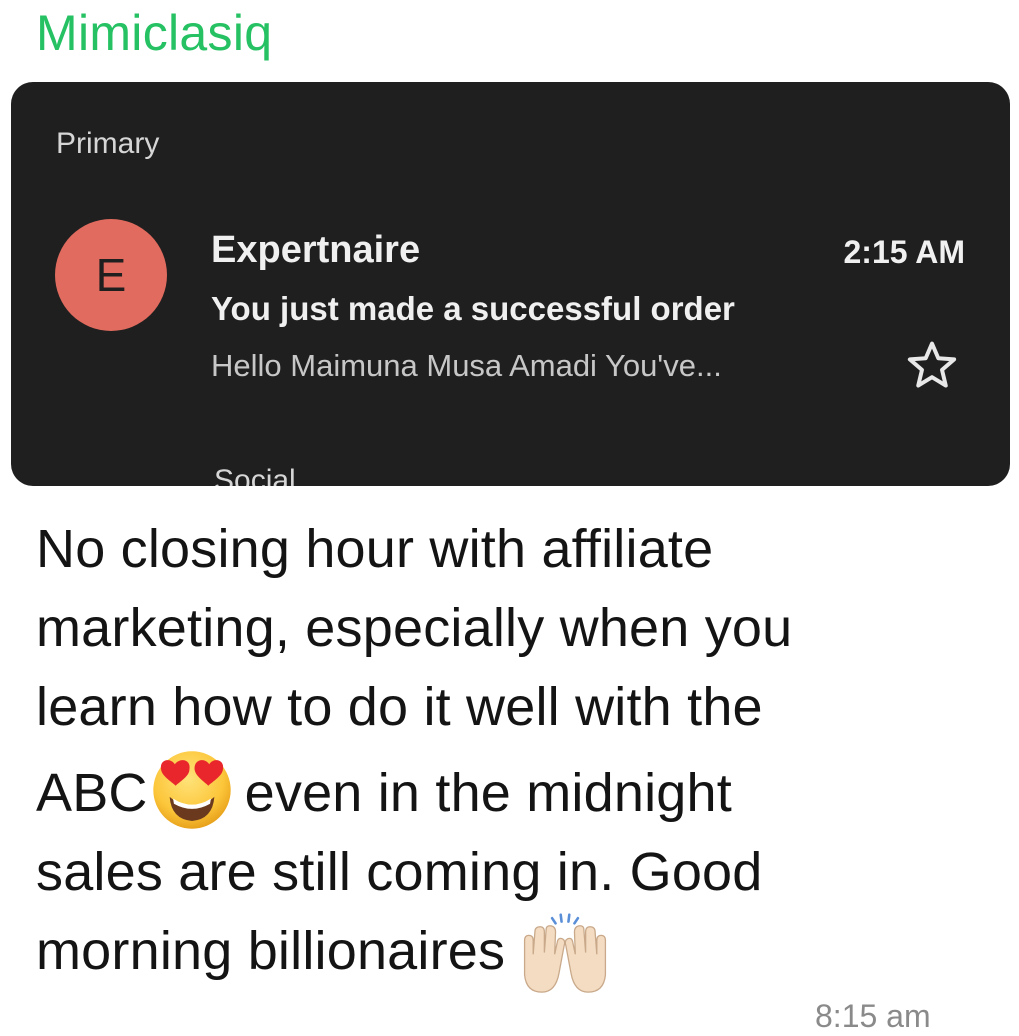 This screenshot has height=1036, width=1019. Describe the element at coordinates (271, 951) in the screenshot. I see `message-fragment: morning billionaires` at that location.